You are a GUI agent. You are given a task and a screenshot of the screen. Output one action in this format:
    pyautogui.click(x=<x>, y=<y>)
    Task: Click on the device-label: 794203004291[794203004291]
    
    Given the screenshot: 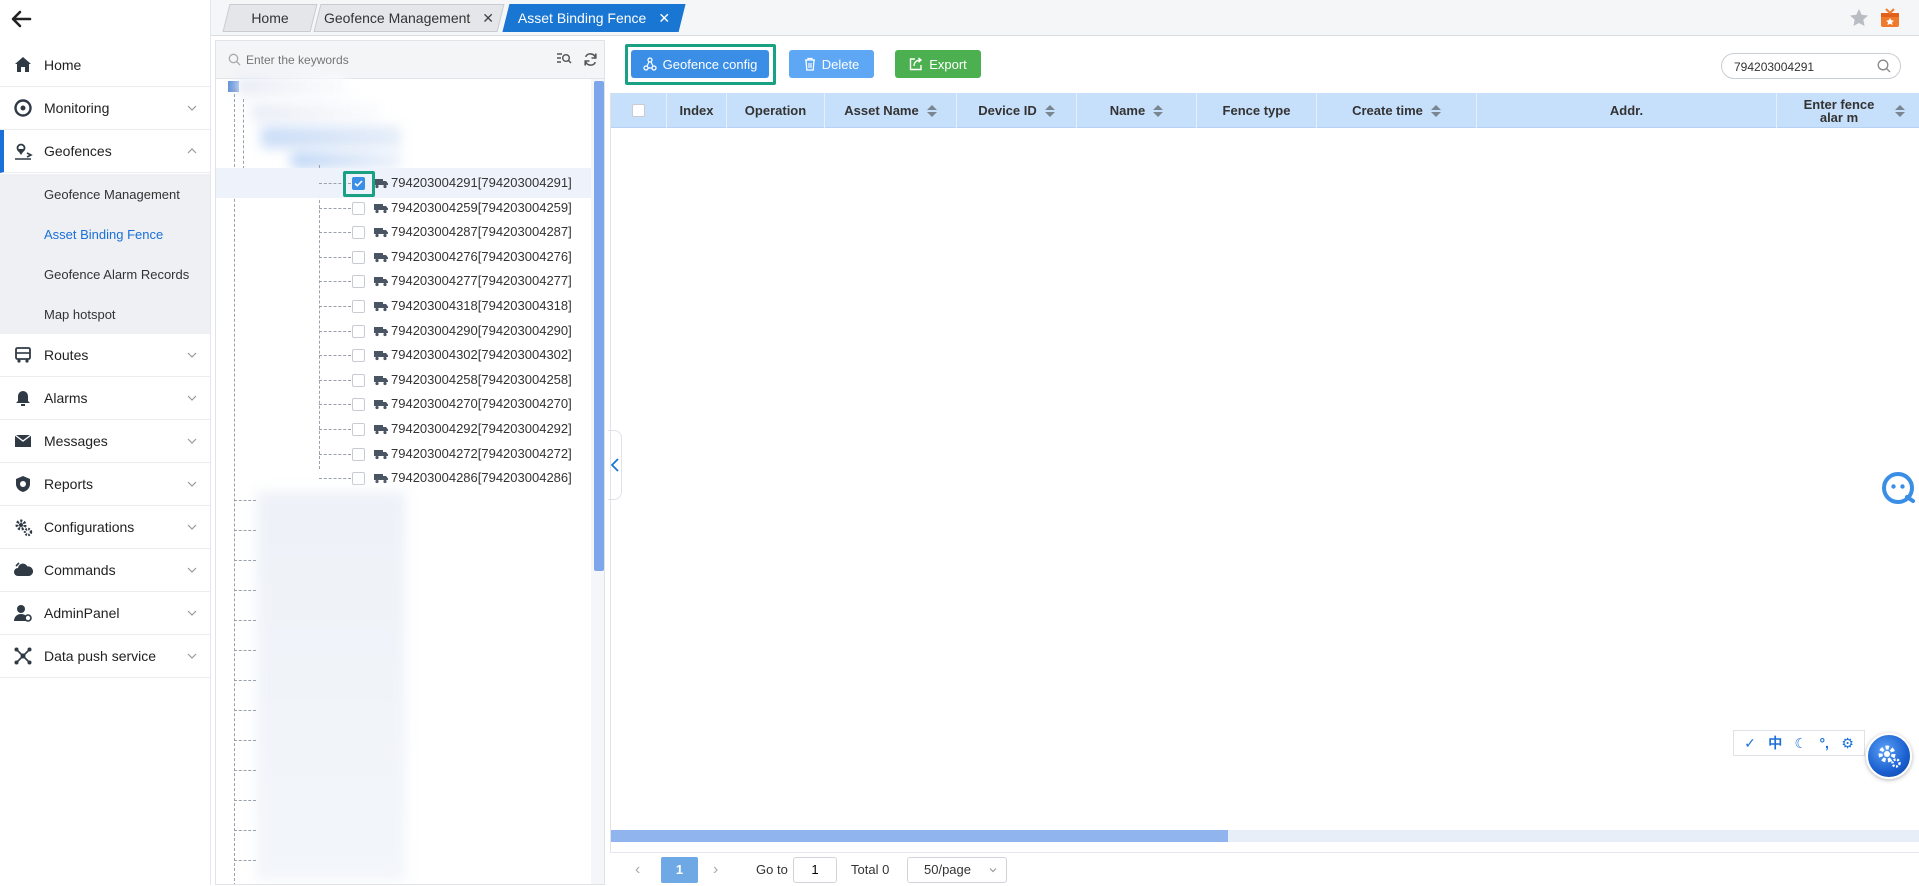 What is the action you would take?
    pyautogui.click(x=481, y=182)
    